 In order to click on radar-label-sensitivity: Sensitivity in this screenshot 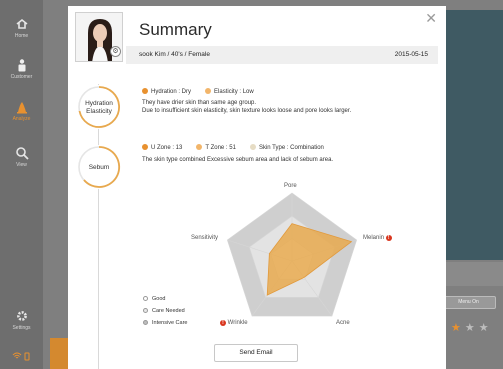, I will do `click(205, 238)`.